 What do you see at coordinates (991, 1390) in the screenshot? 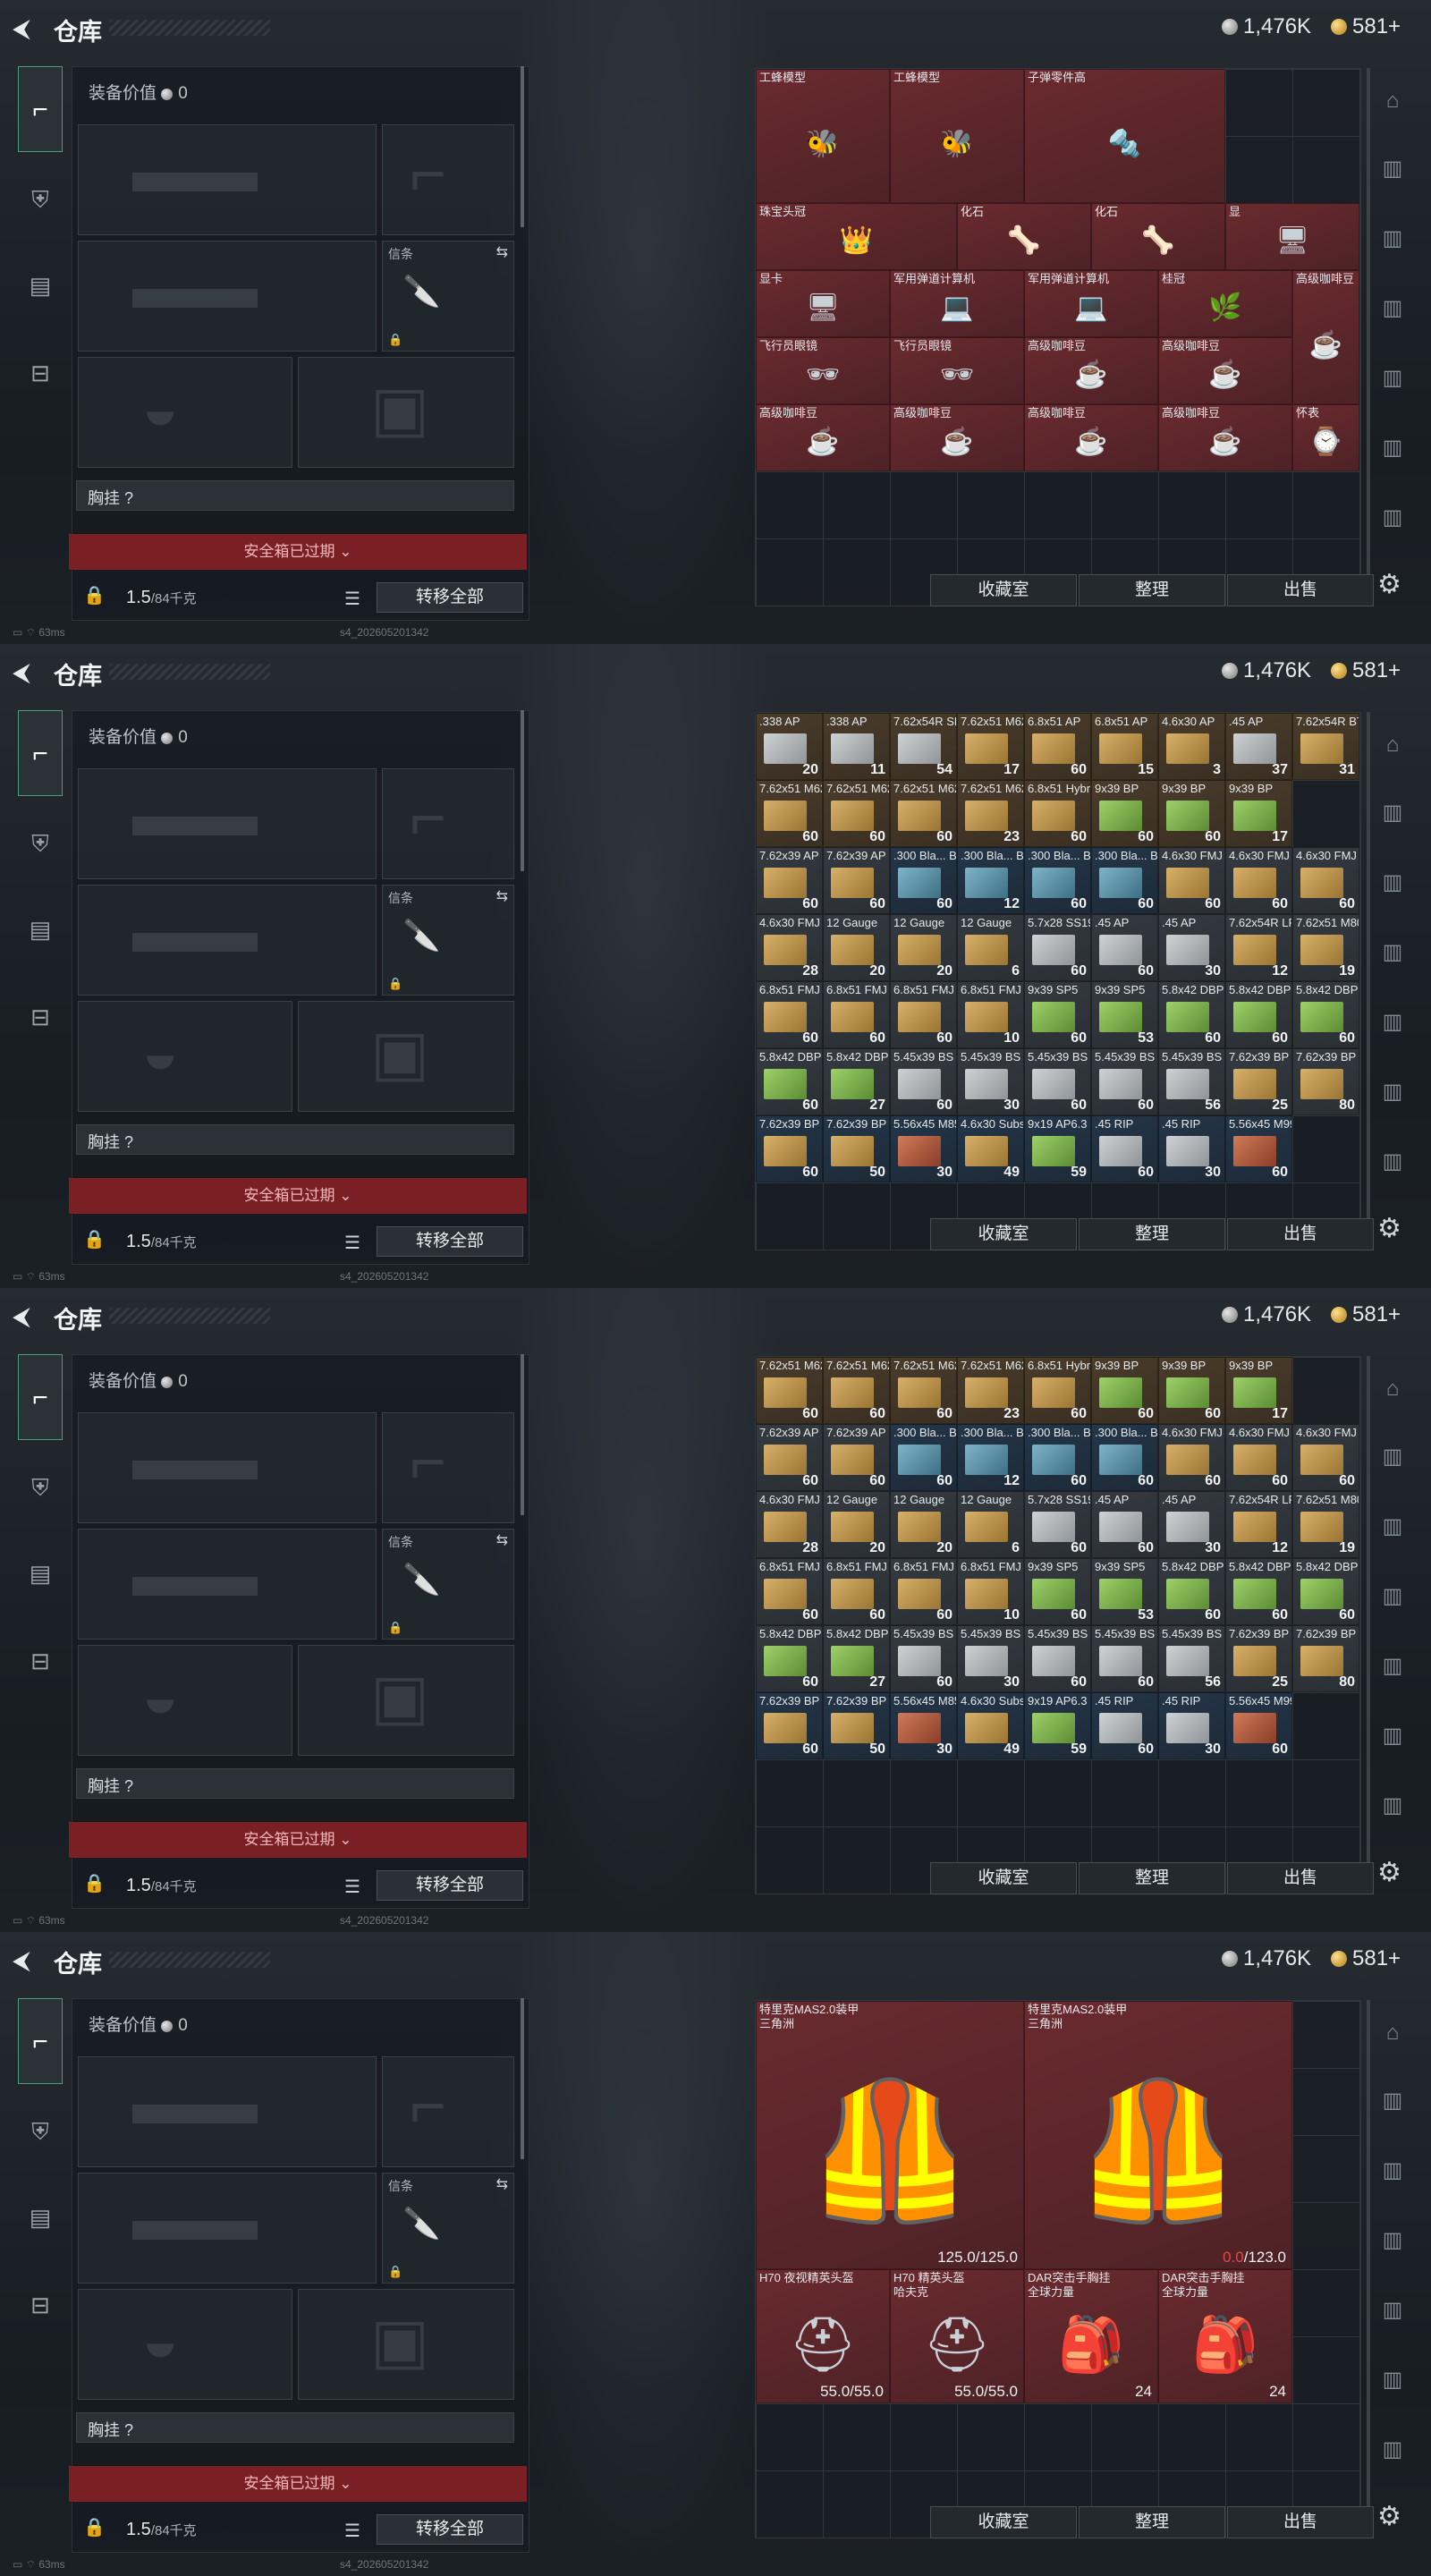
I see `inventory-item: 7.62x51 M62 23` at bounding box center [991, 1390].